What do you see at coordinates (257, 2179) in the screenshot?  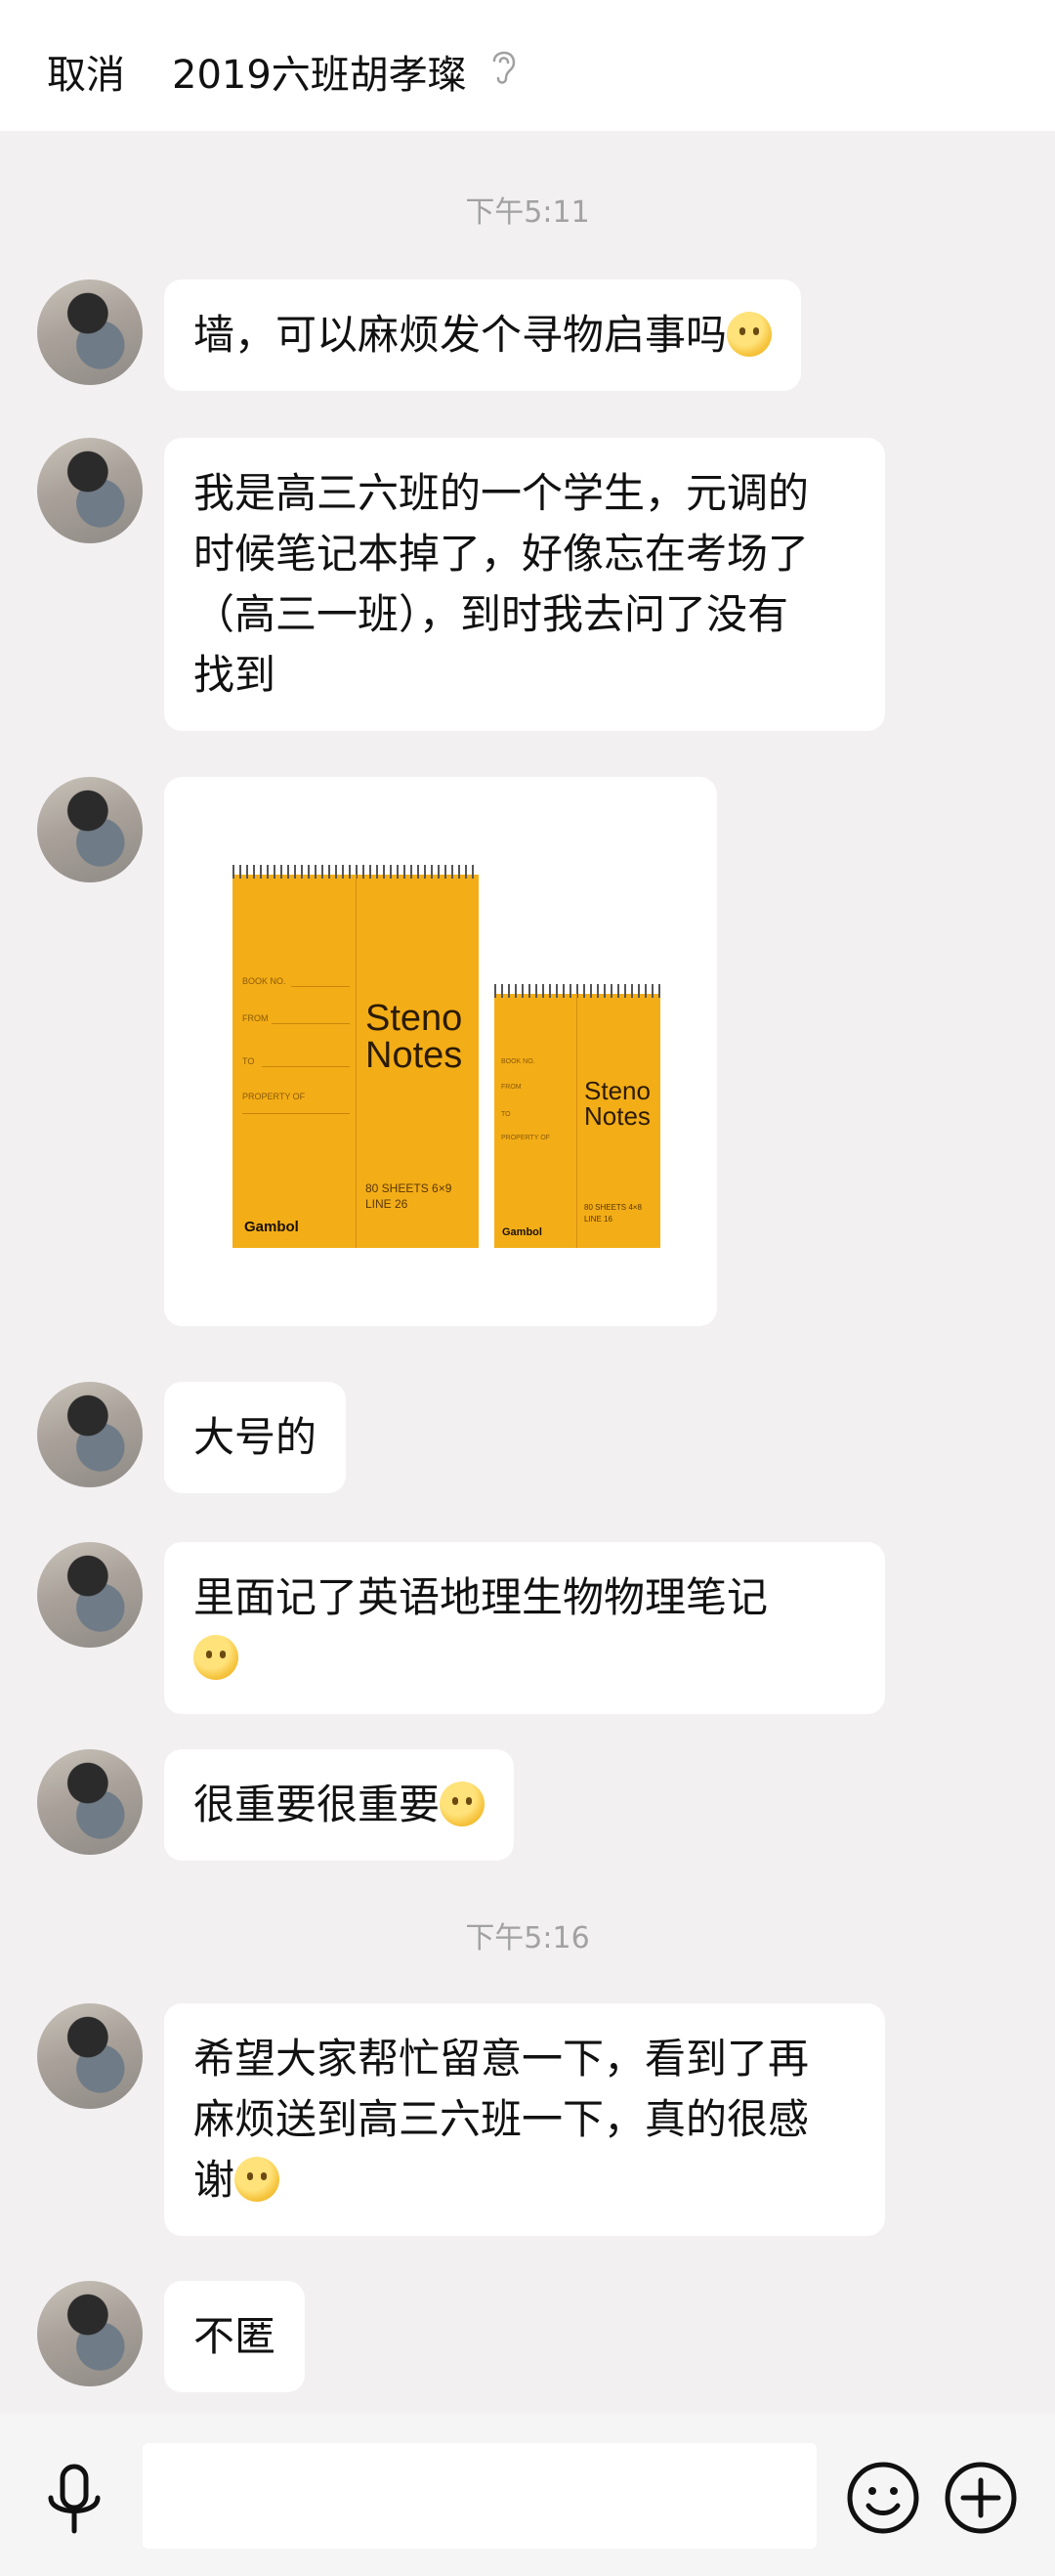 I see `shy-emoji-icon` at bounding box center [257, 2179].